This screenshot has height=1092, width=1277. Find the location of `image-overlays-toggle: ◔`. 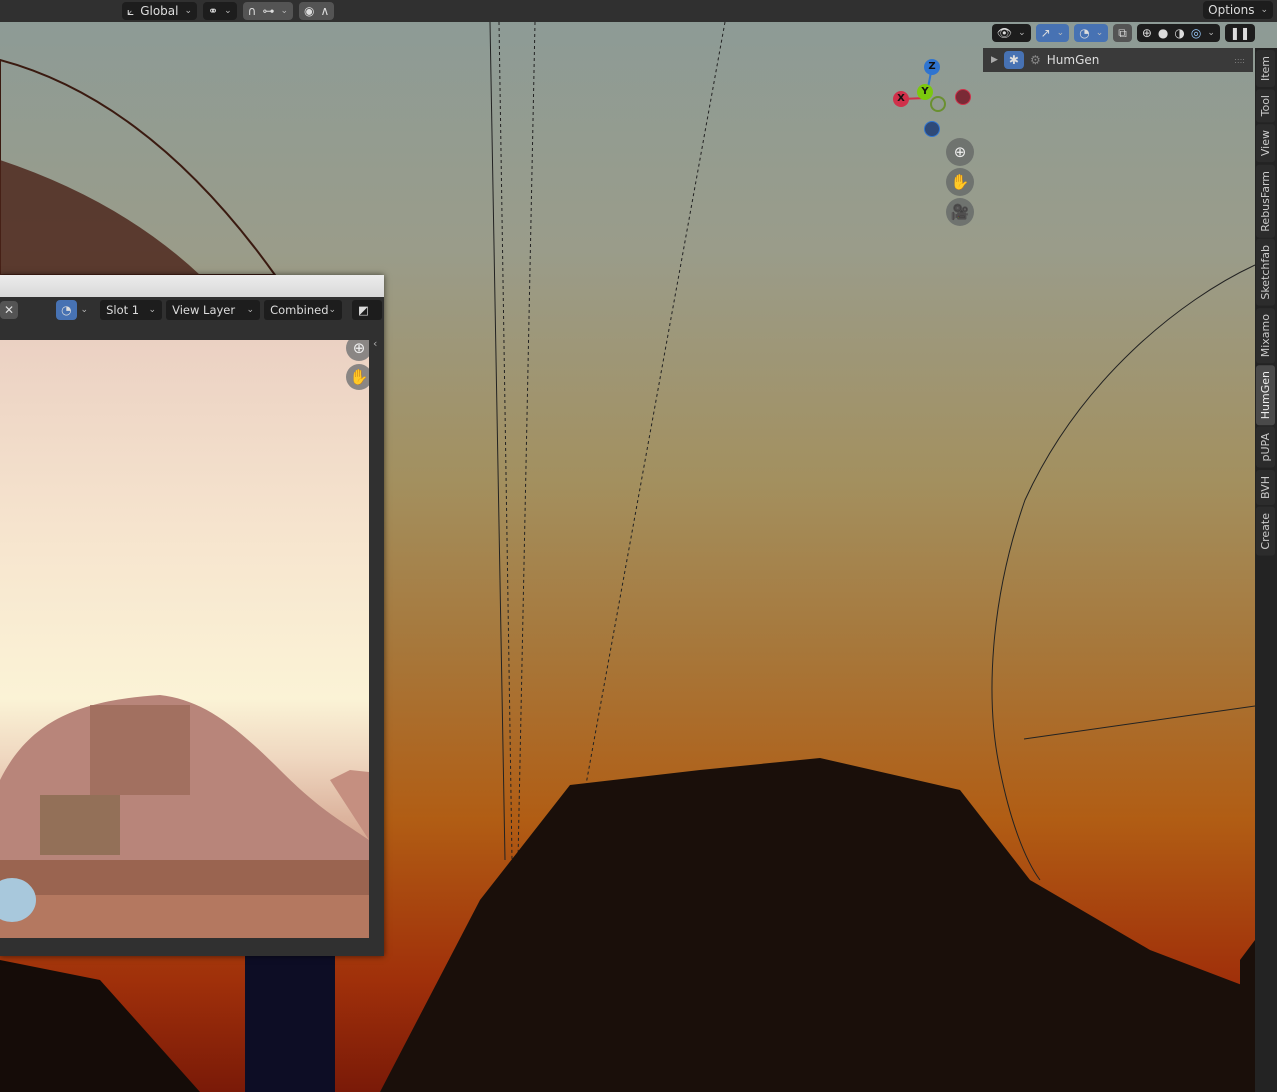

image-overlays-toggle: ◔ is located at coordinates (66, 310).